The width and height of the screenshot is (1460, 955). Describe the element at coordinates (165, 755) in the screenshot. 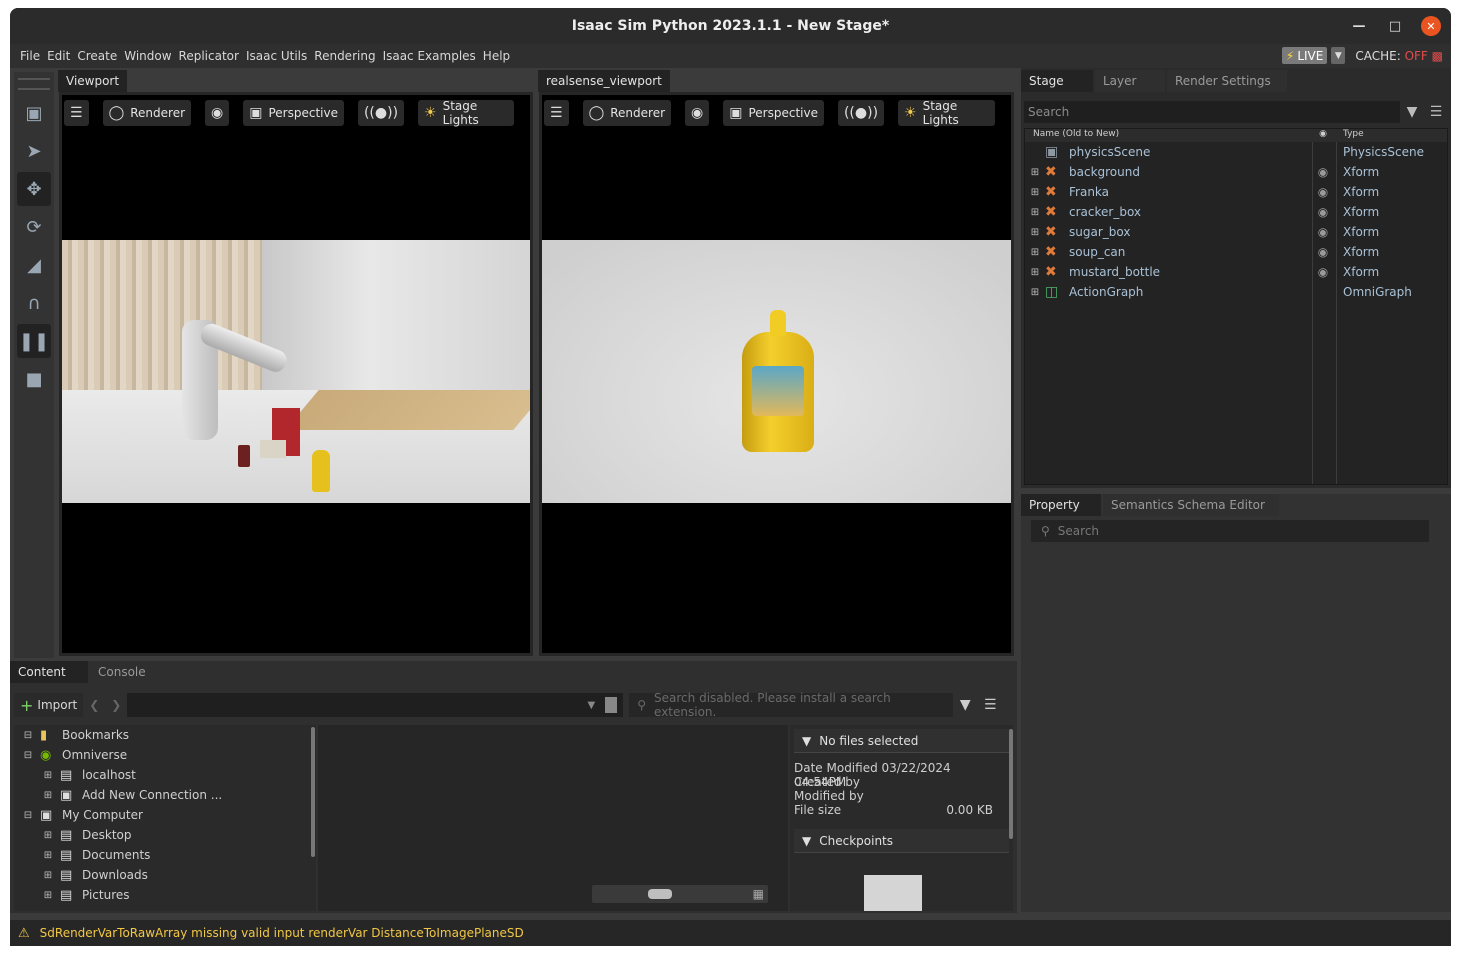

I see `tree-item-omniverse: ⊟ ◉ Omniverse` at that location.